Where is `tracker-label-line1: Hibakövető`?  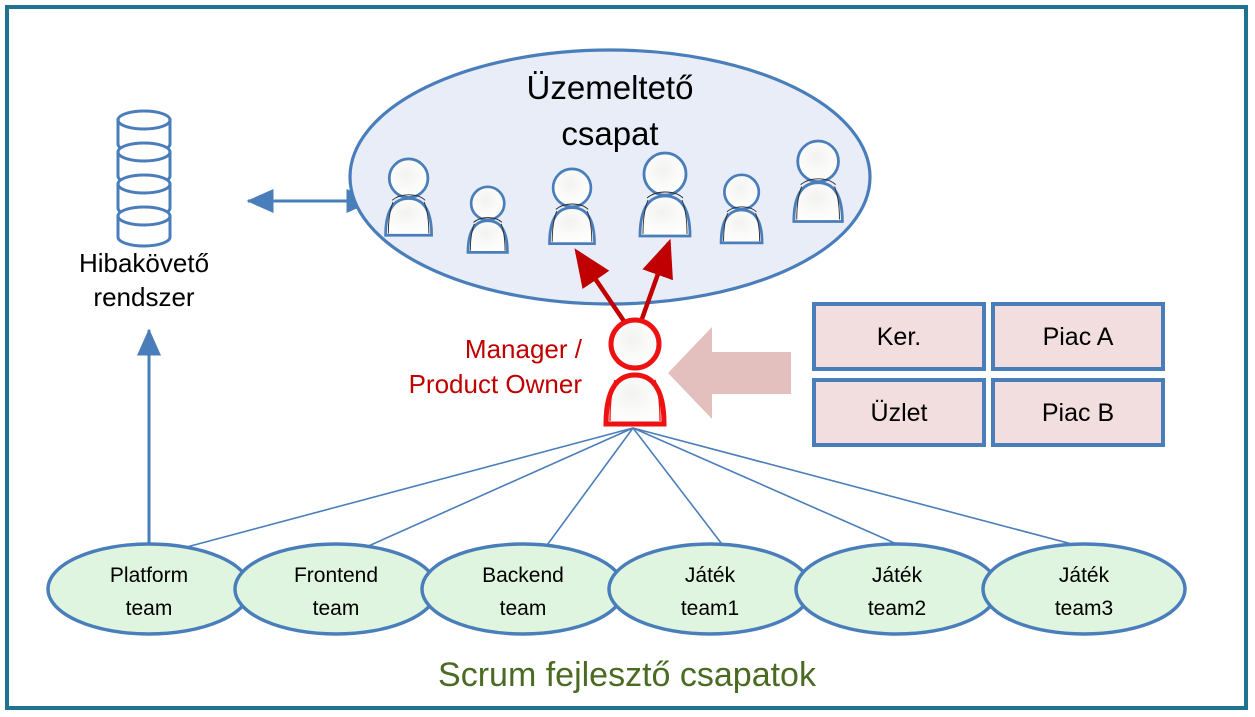
tracker-label-line1: Hibakövető is located at coordinates (144, 263).